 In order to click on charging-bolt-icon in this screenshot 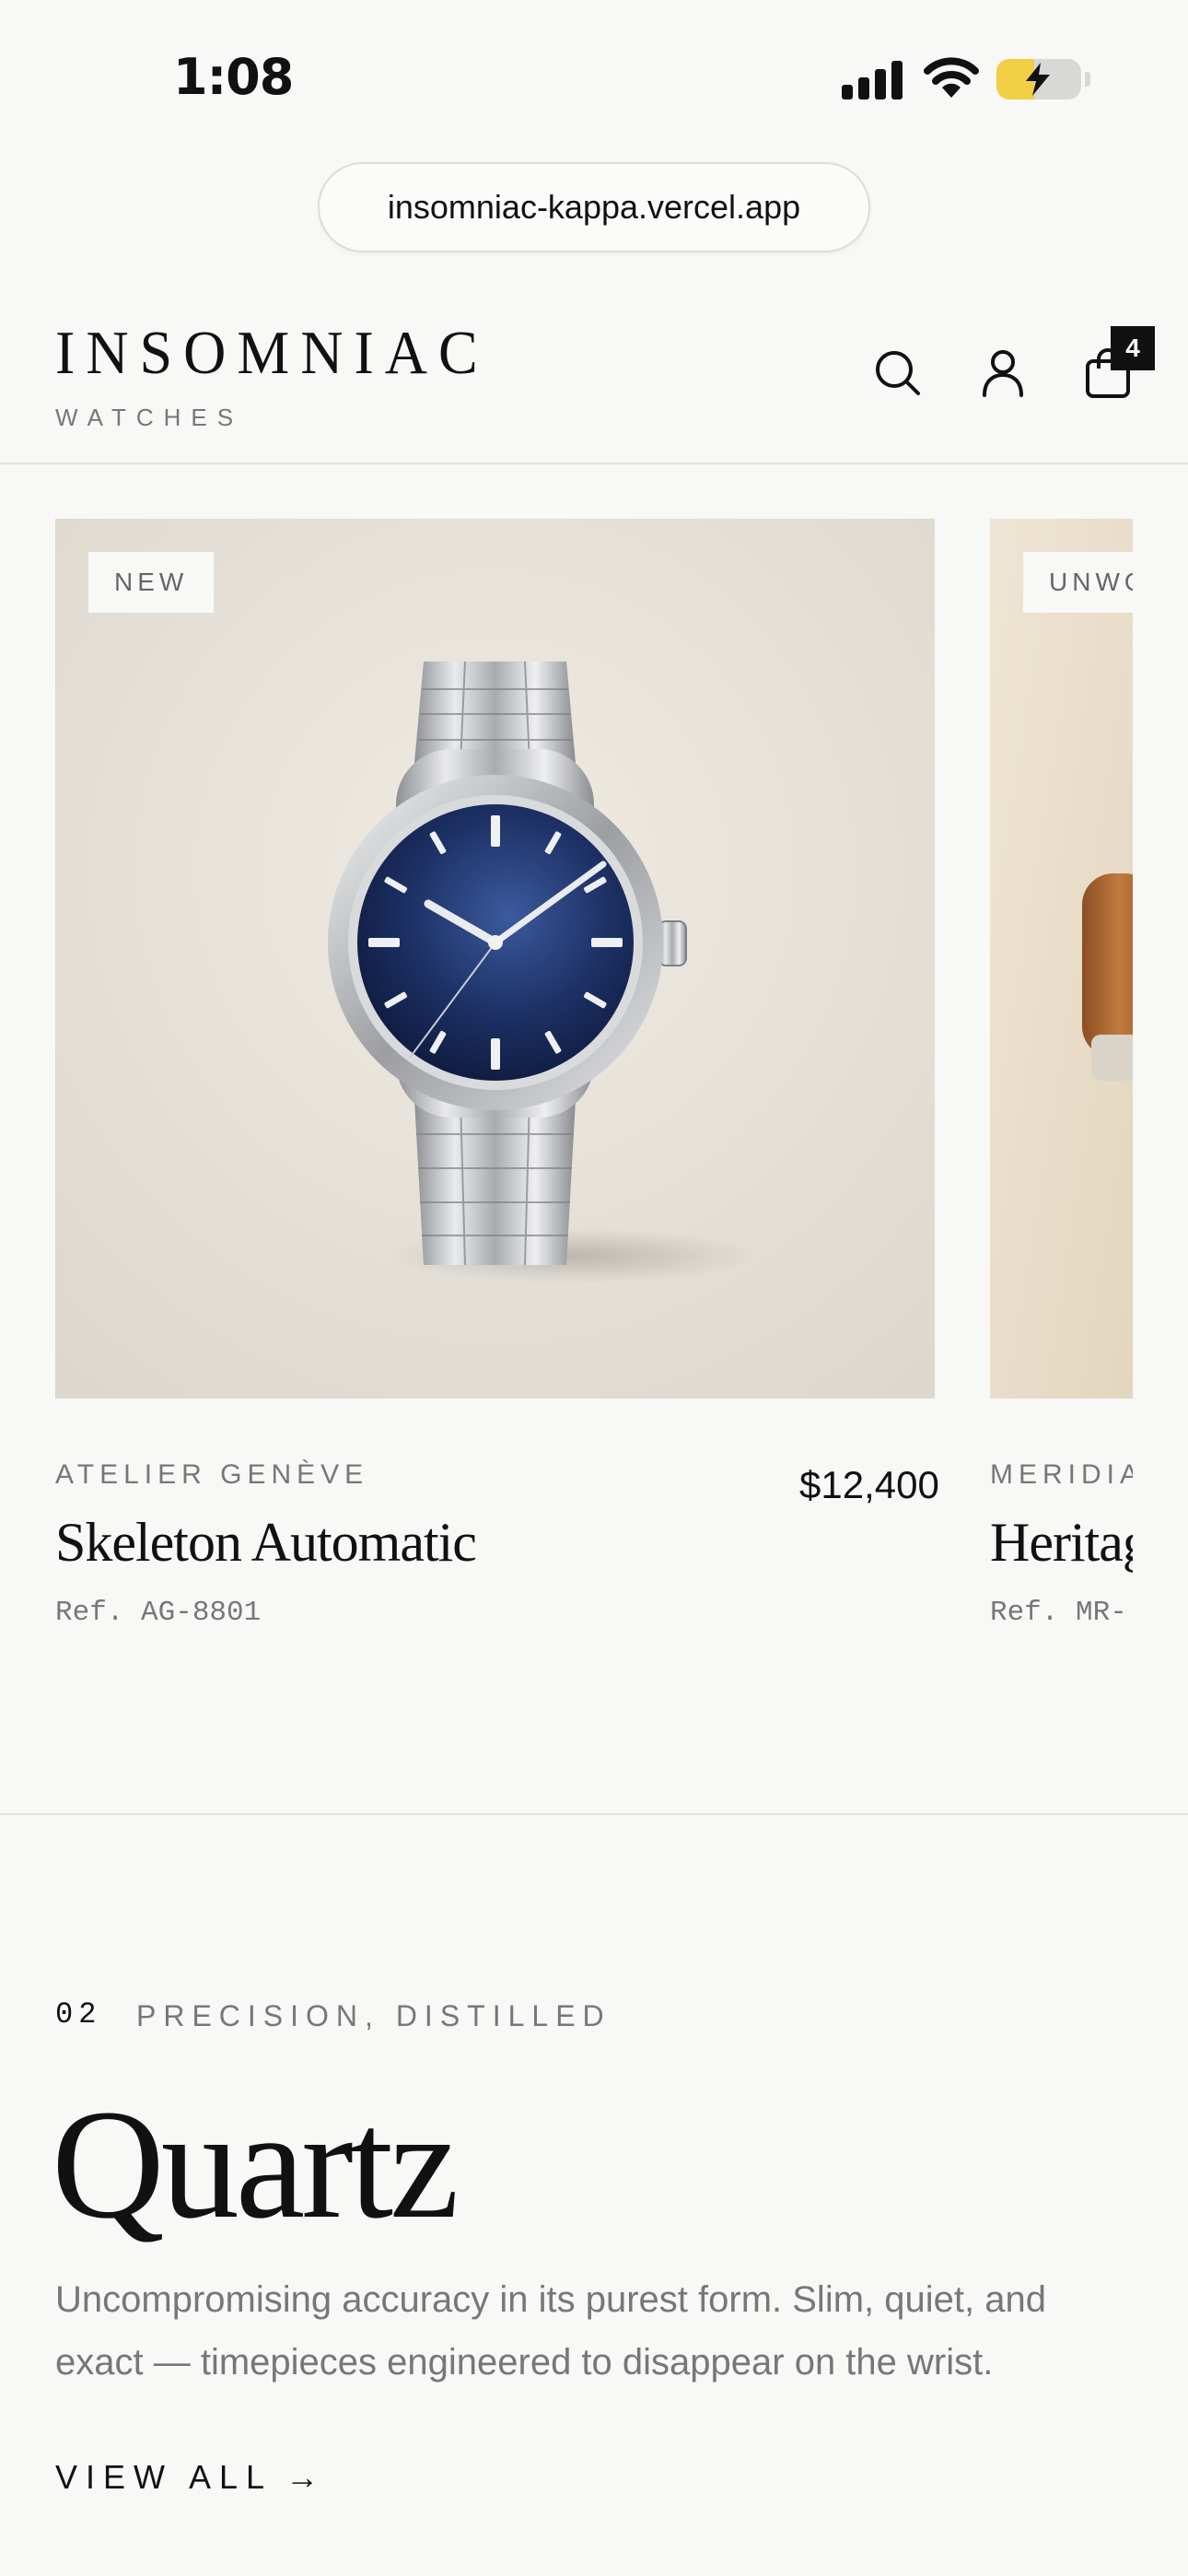, I will do `click(1038, 79)`.